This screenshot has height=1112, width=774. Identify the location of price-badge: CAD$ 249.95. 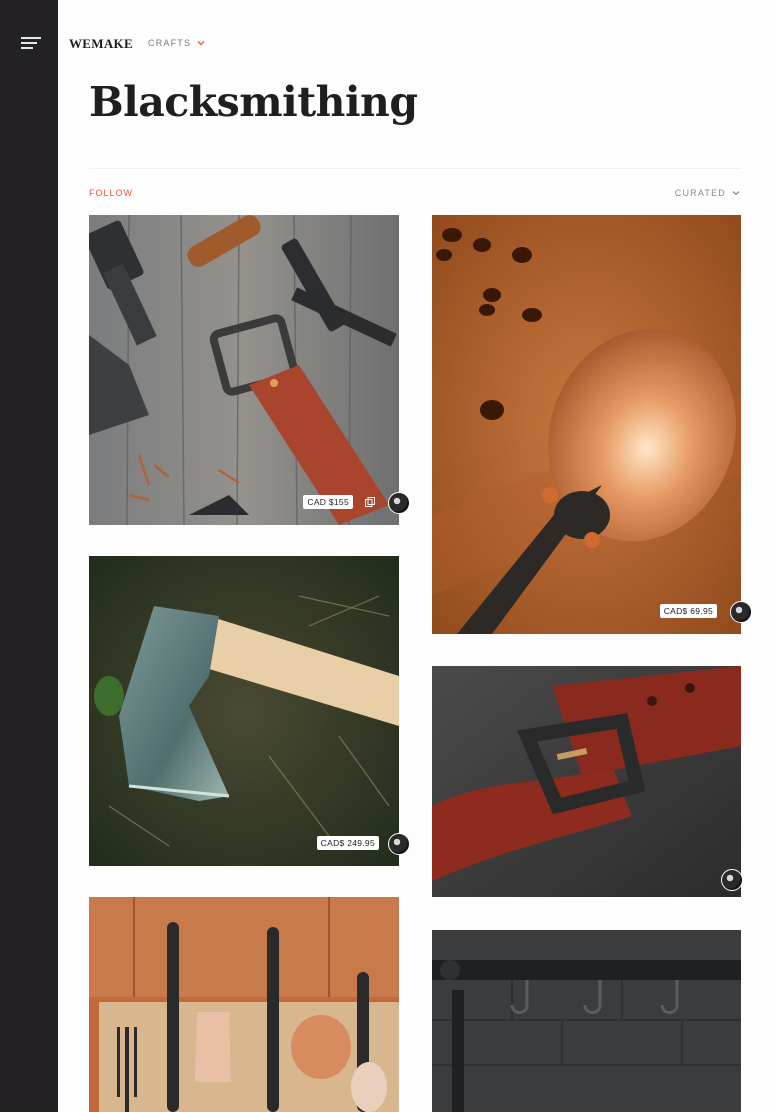
(347, 843).